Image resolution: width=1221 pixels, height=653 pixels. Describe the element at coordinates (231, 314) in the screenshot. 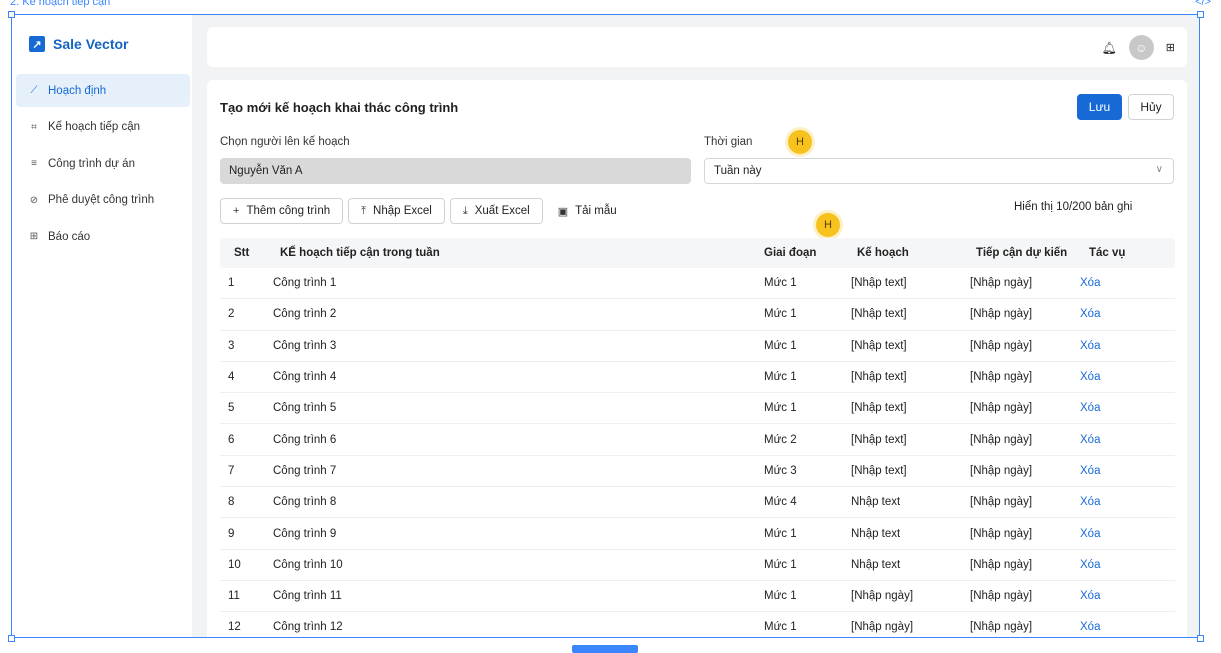

I see `row-index: 2` at that location.